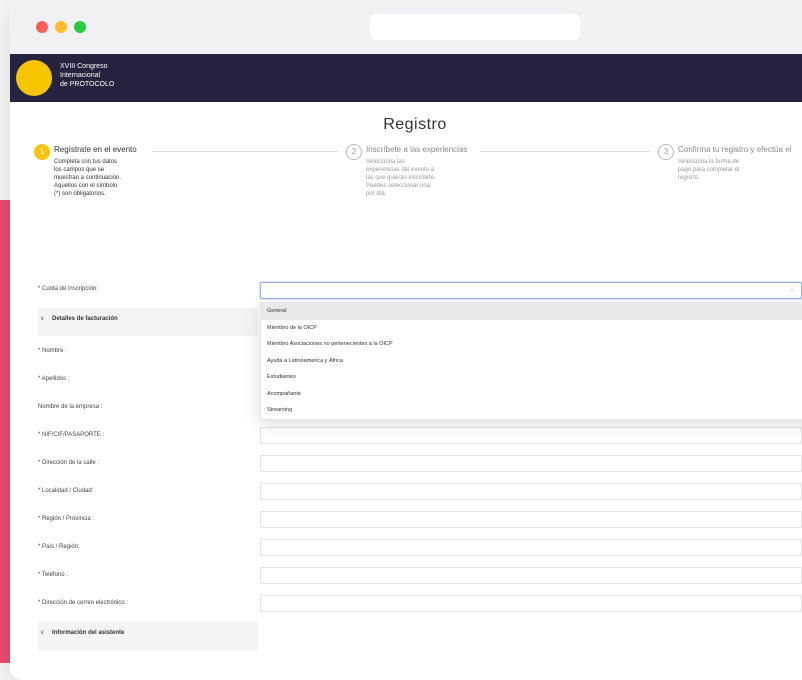  I want to click on browser-titlebar, so click(406, 27).